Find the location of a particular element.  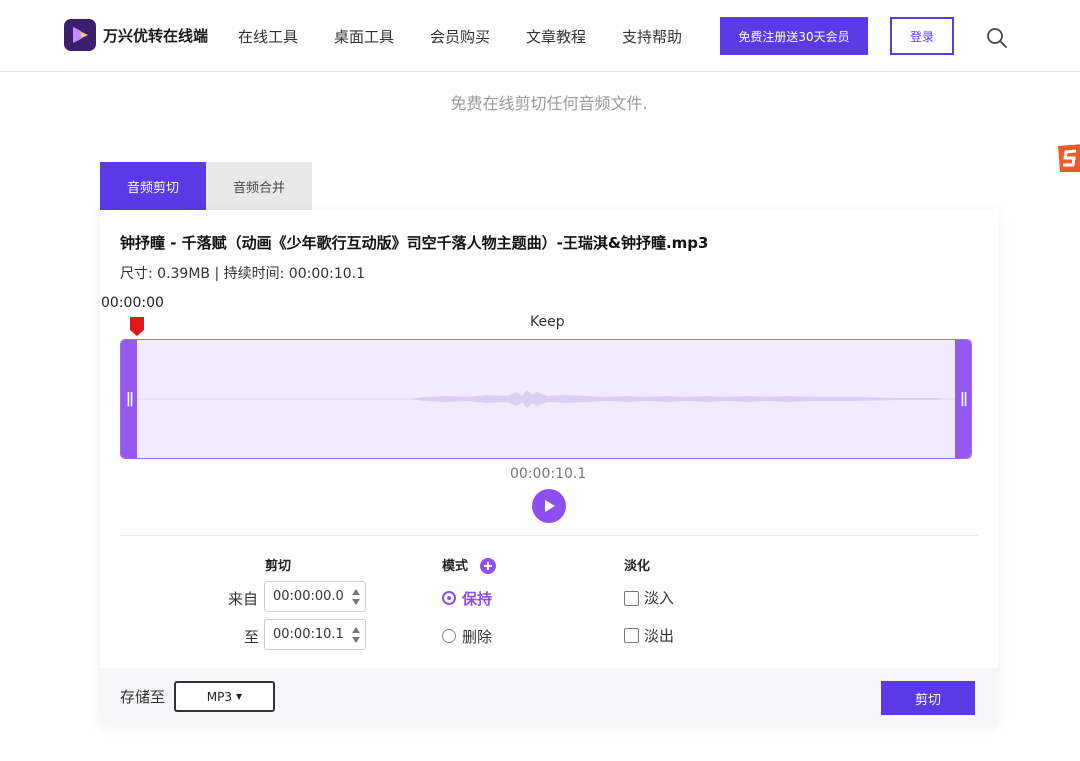

playhead-marker-icon is located at coordinates (137, 326).